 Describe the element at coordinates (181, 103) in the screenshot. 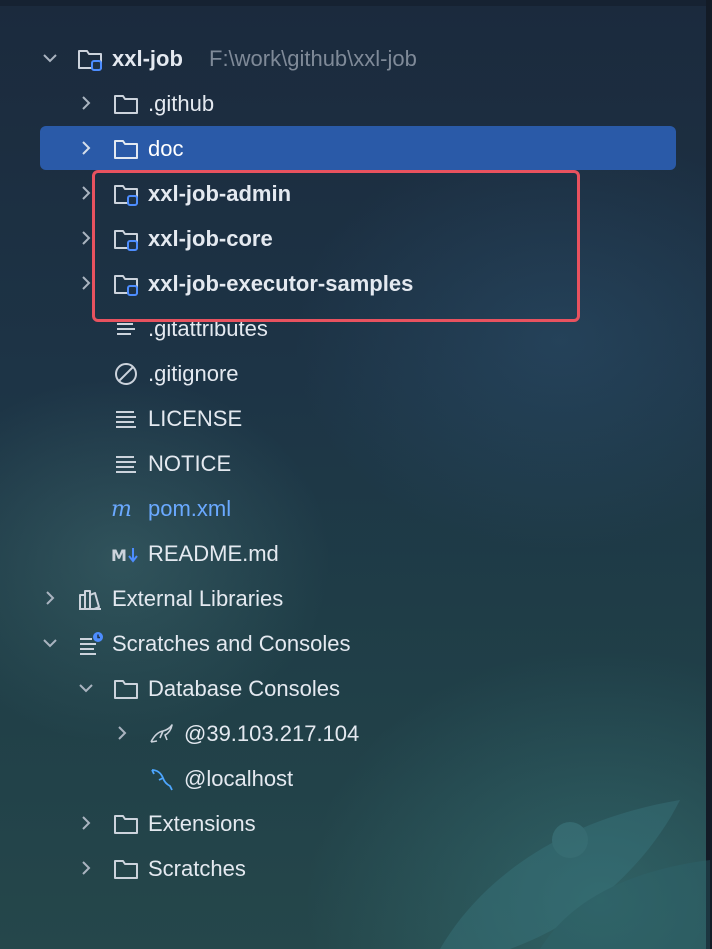

I see `tree-item-label: .github` at that location.